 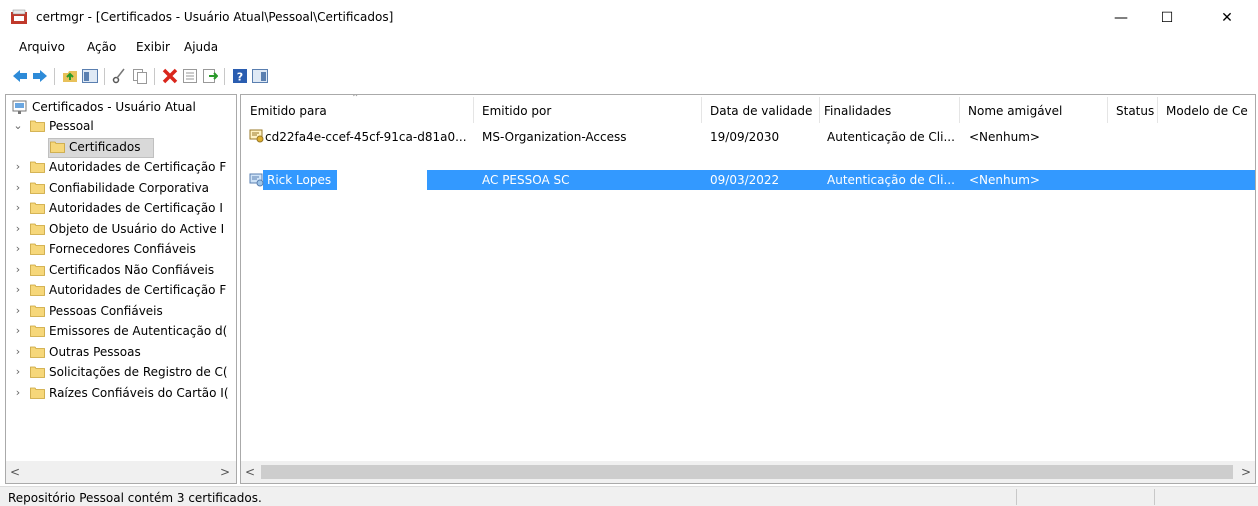 I want to click on tree-item: › Pessoas Confiáveis, so click(x=122, y=312).